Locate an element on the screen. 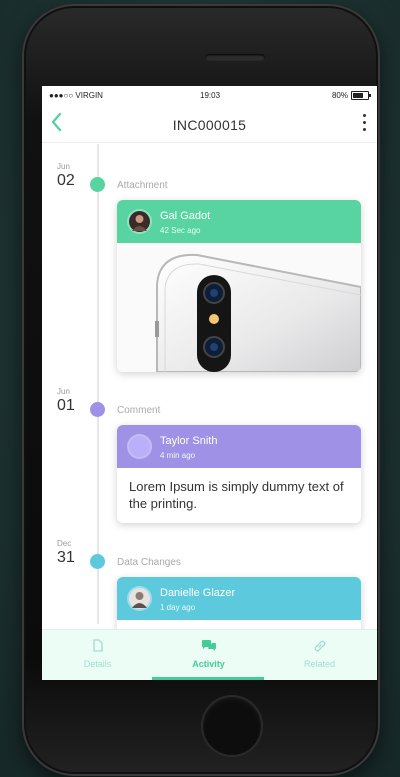 The height and width of the screenshot is (777, 400). timeline-dot-comment is located at coordinates (97, 409).